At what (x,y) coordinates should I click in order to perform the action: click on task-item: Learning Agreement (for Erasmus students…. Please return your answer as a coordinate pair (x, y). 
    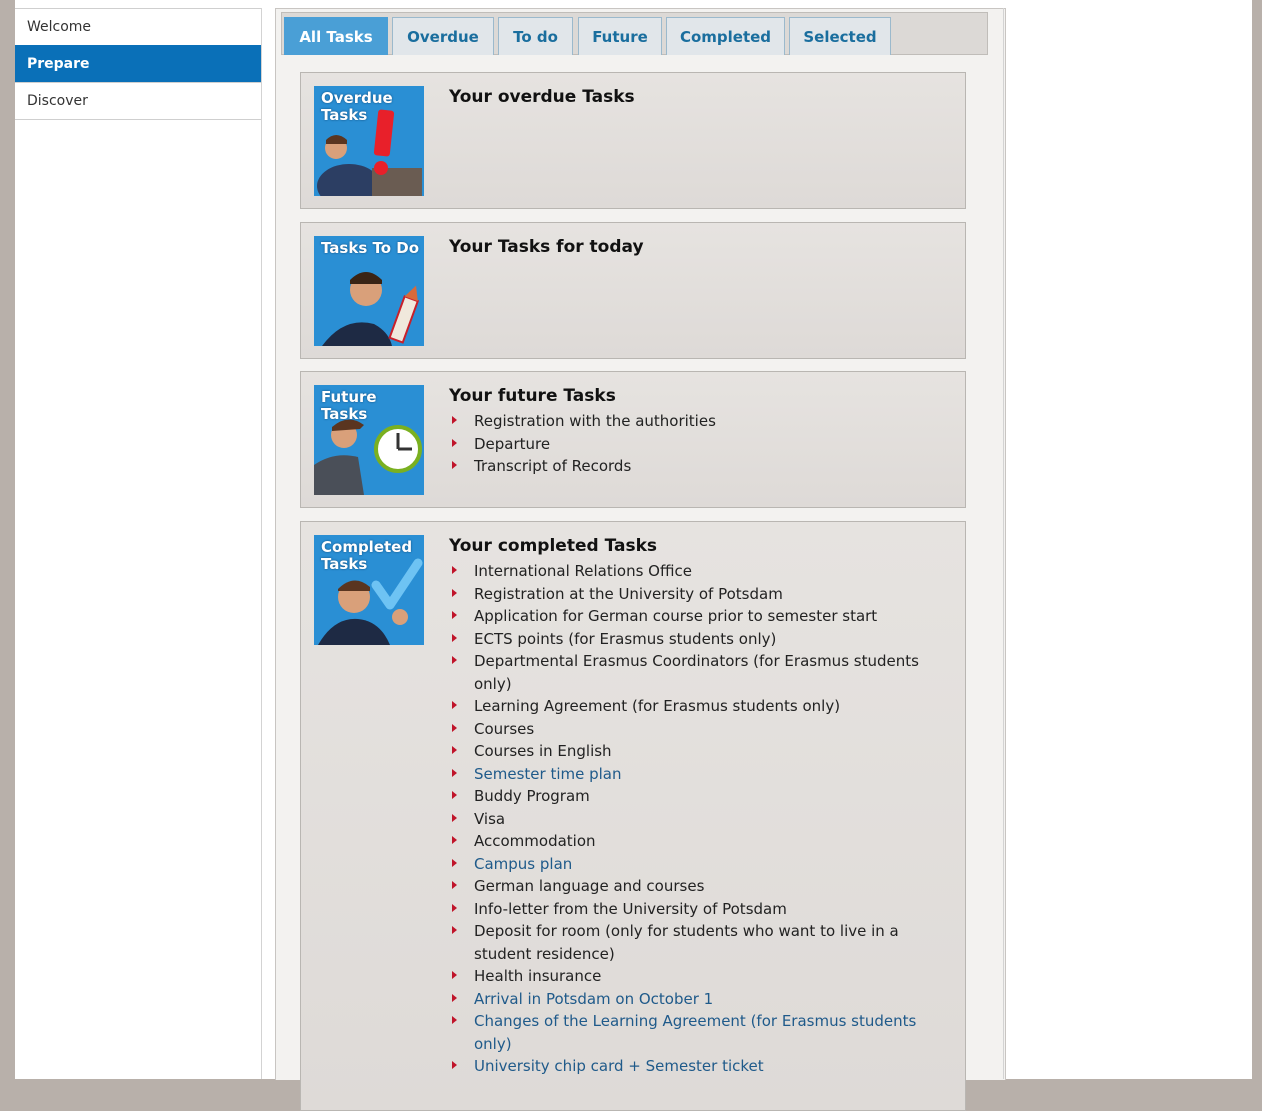
    Looking at the image, I should click on (689, 706).